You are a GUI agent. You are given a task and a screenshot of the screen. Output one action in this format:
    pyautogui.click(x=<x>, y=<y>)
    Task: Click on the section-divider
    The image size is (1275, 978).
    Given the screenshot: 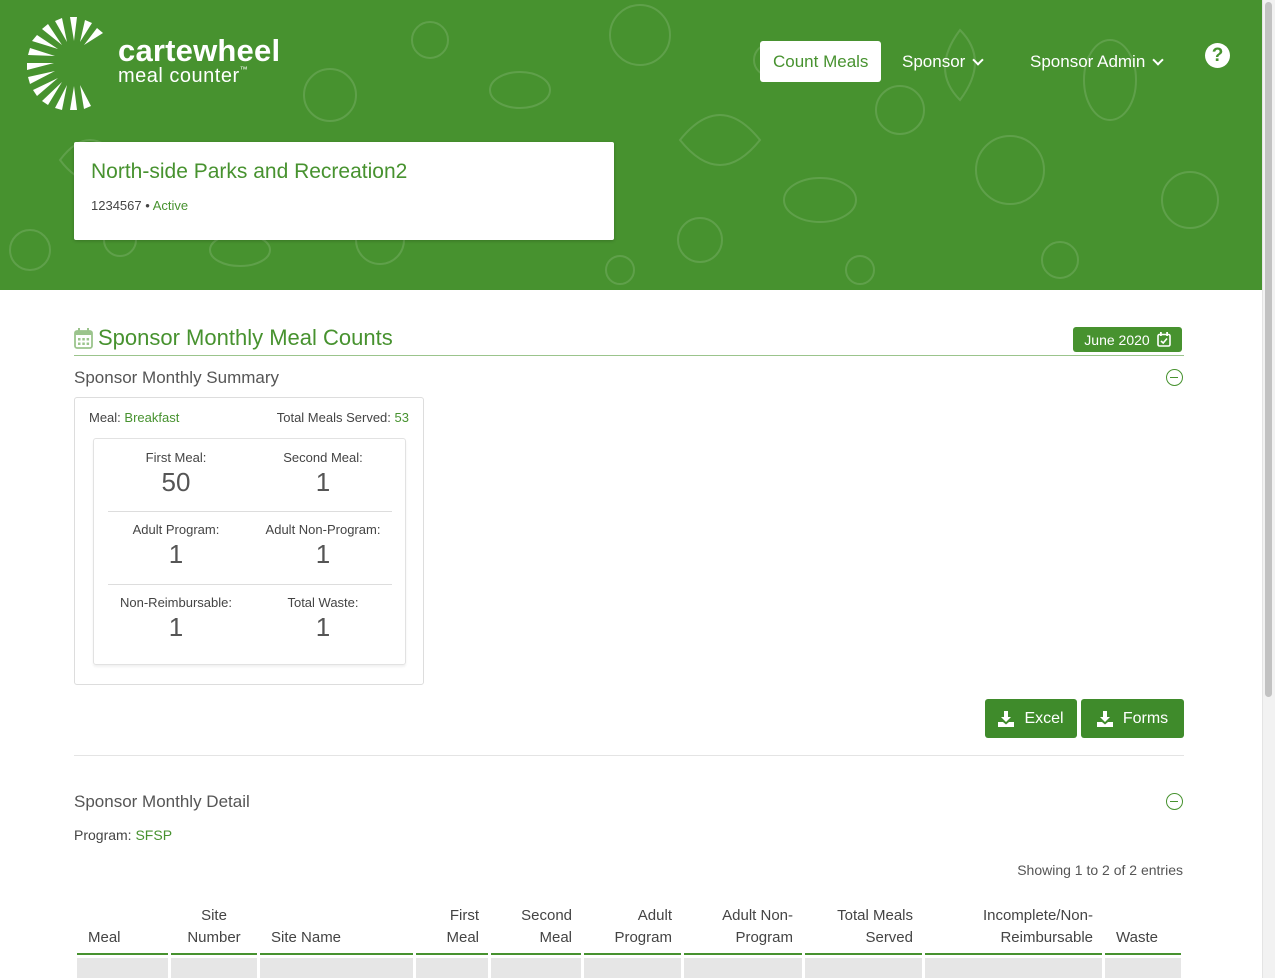 What is the action you would take?
    pyautogui.click(x=629, y=755)
    